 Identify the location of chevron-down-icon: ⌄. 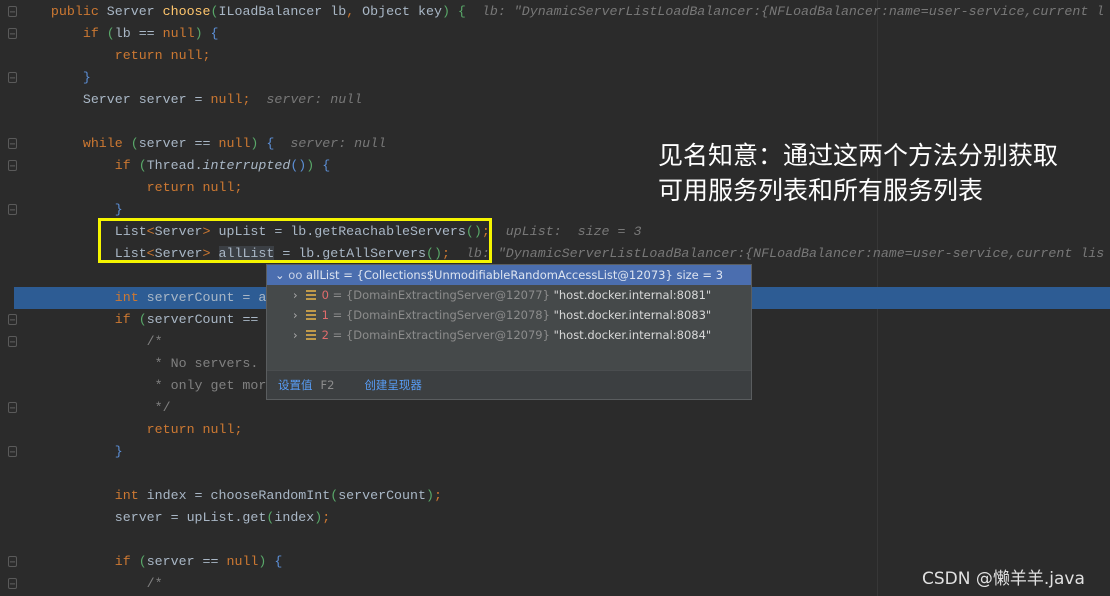
(280, 275).